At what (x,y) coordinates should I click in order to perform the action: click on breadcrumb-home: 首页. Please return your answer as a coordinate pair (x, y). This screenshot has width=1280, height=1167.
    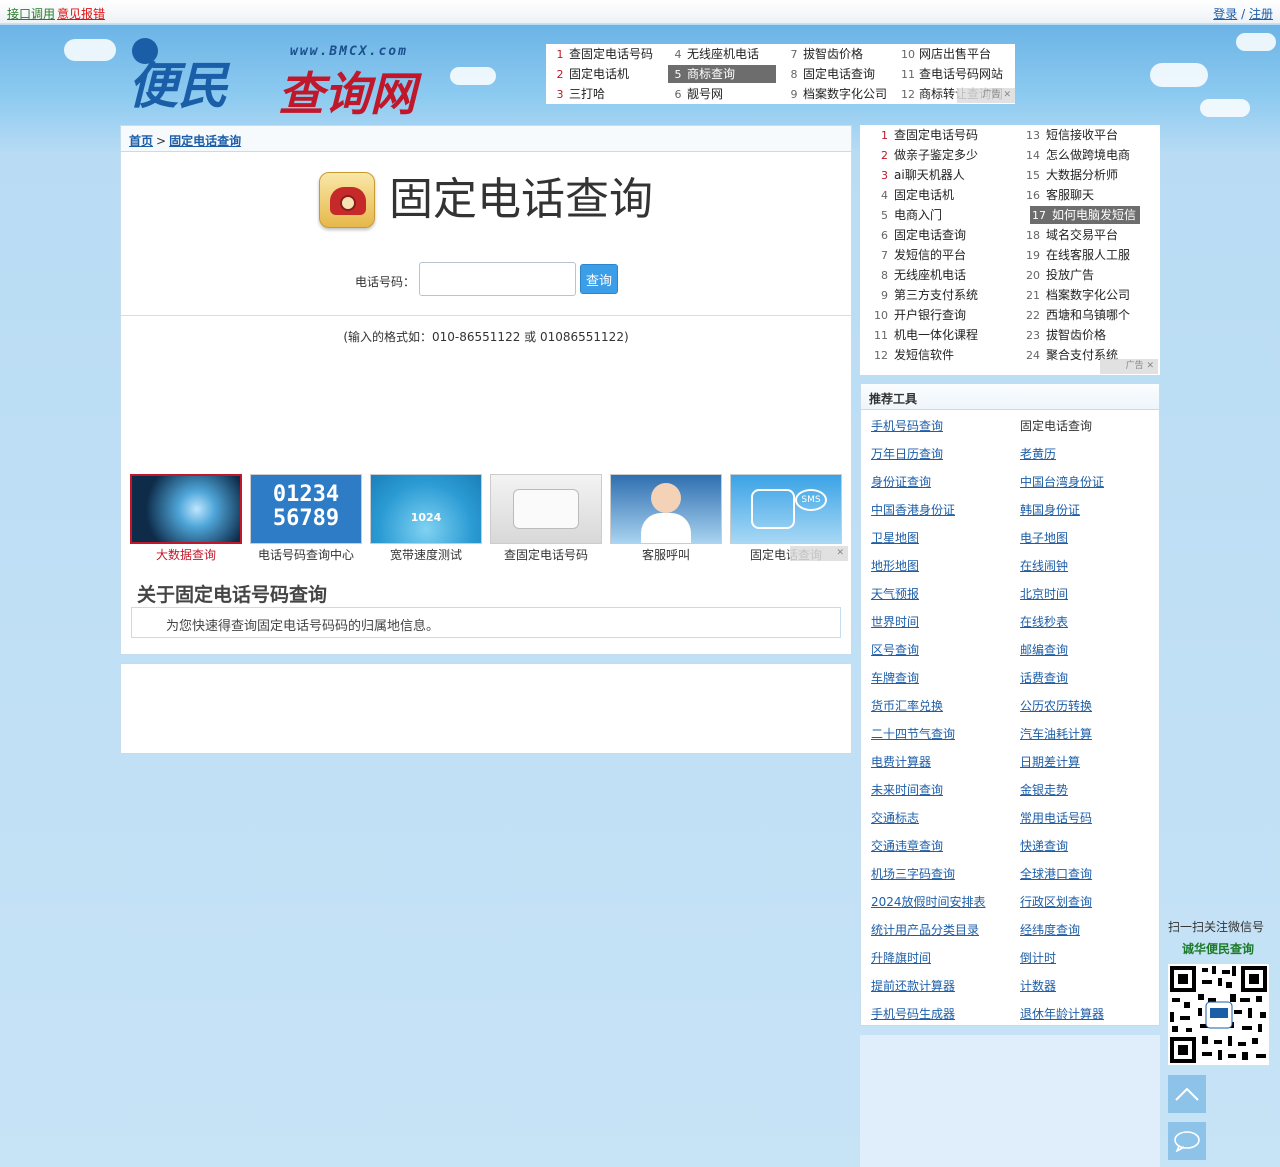
    Looking at the image, I should click on (141, 141).